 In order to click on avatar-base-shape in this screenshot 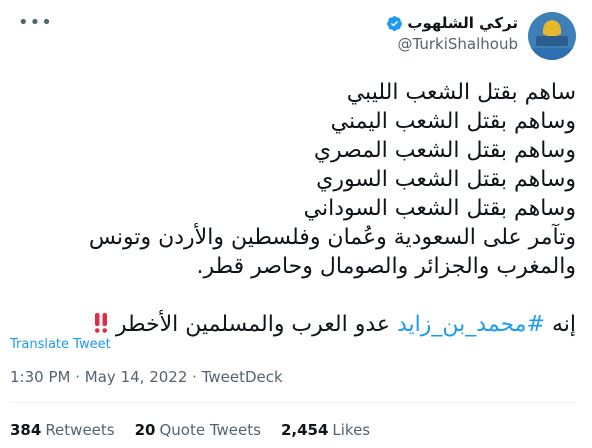, I will do `click(552, 41)`.